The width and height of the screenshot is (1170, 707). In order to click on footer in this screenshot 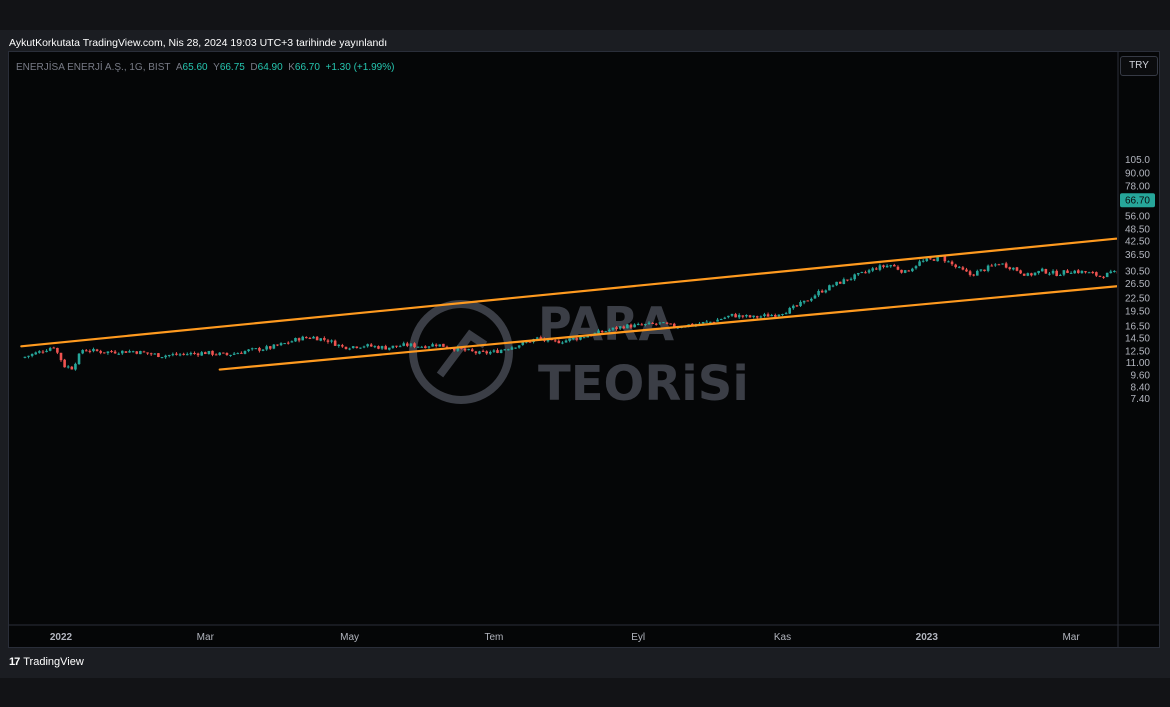, I will do `click(585, 663)`.